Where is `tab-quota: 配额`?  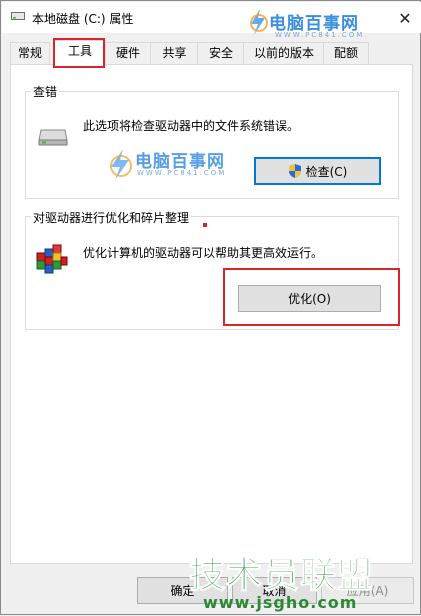
tab-quota: 配额 is located at coordinates (346, 53).